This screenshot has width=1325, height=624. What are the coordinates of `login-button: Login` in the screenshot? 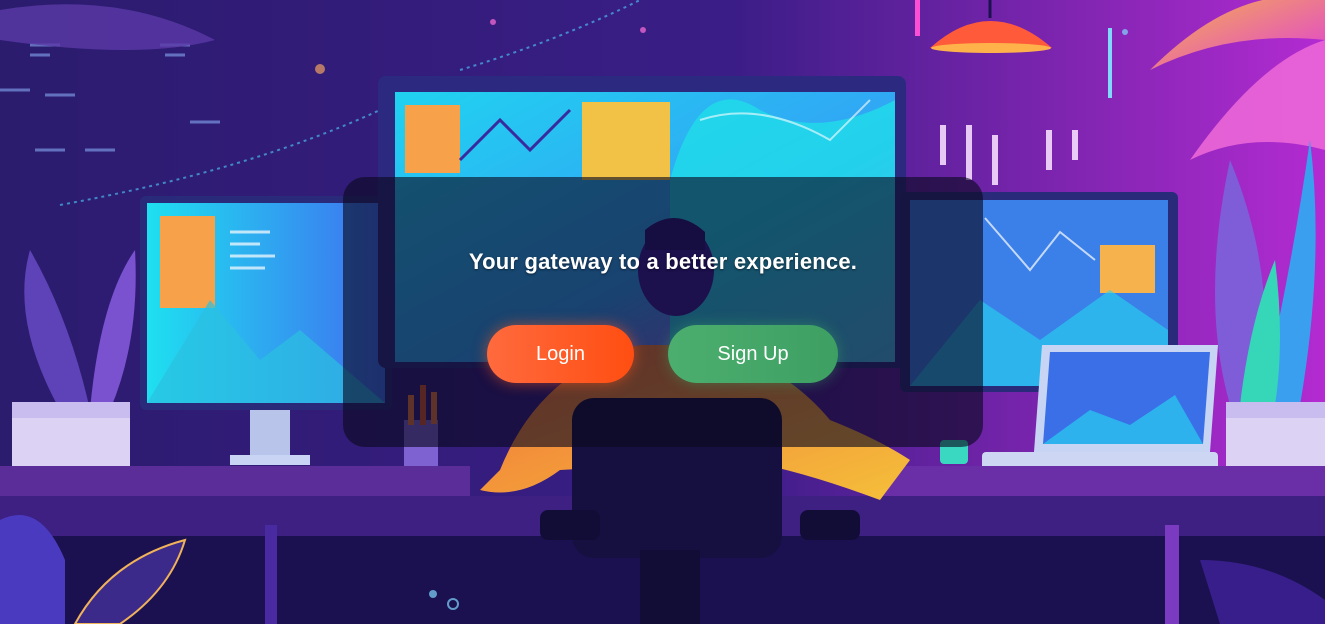 It's located at (560, 354).